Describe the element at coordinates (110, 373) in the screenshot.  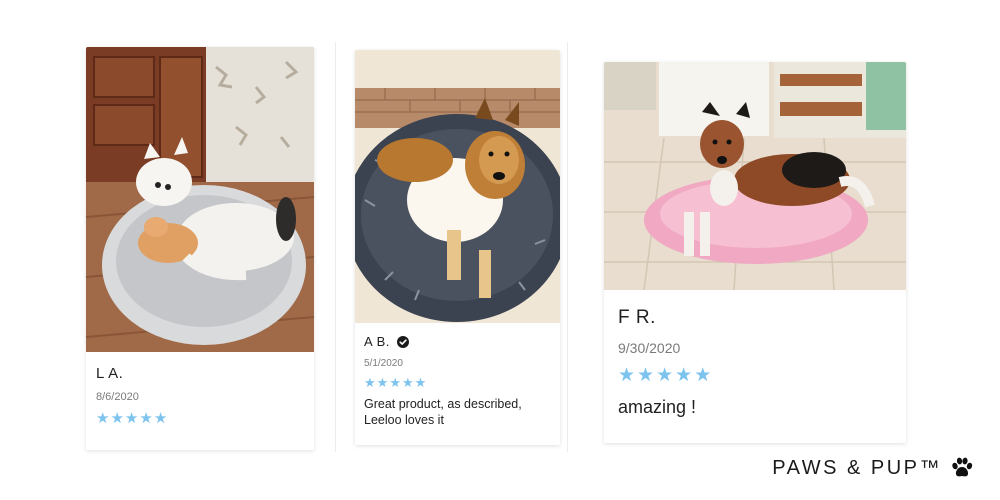
I see `reviewer-name: L A.` at that location.